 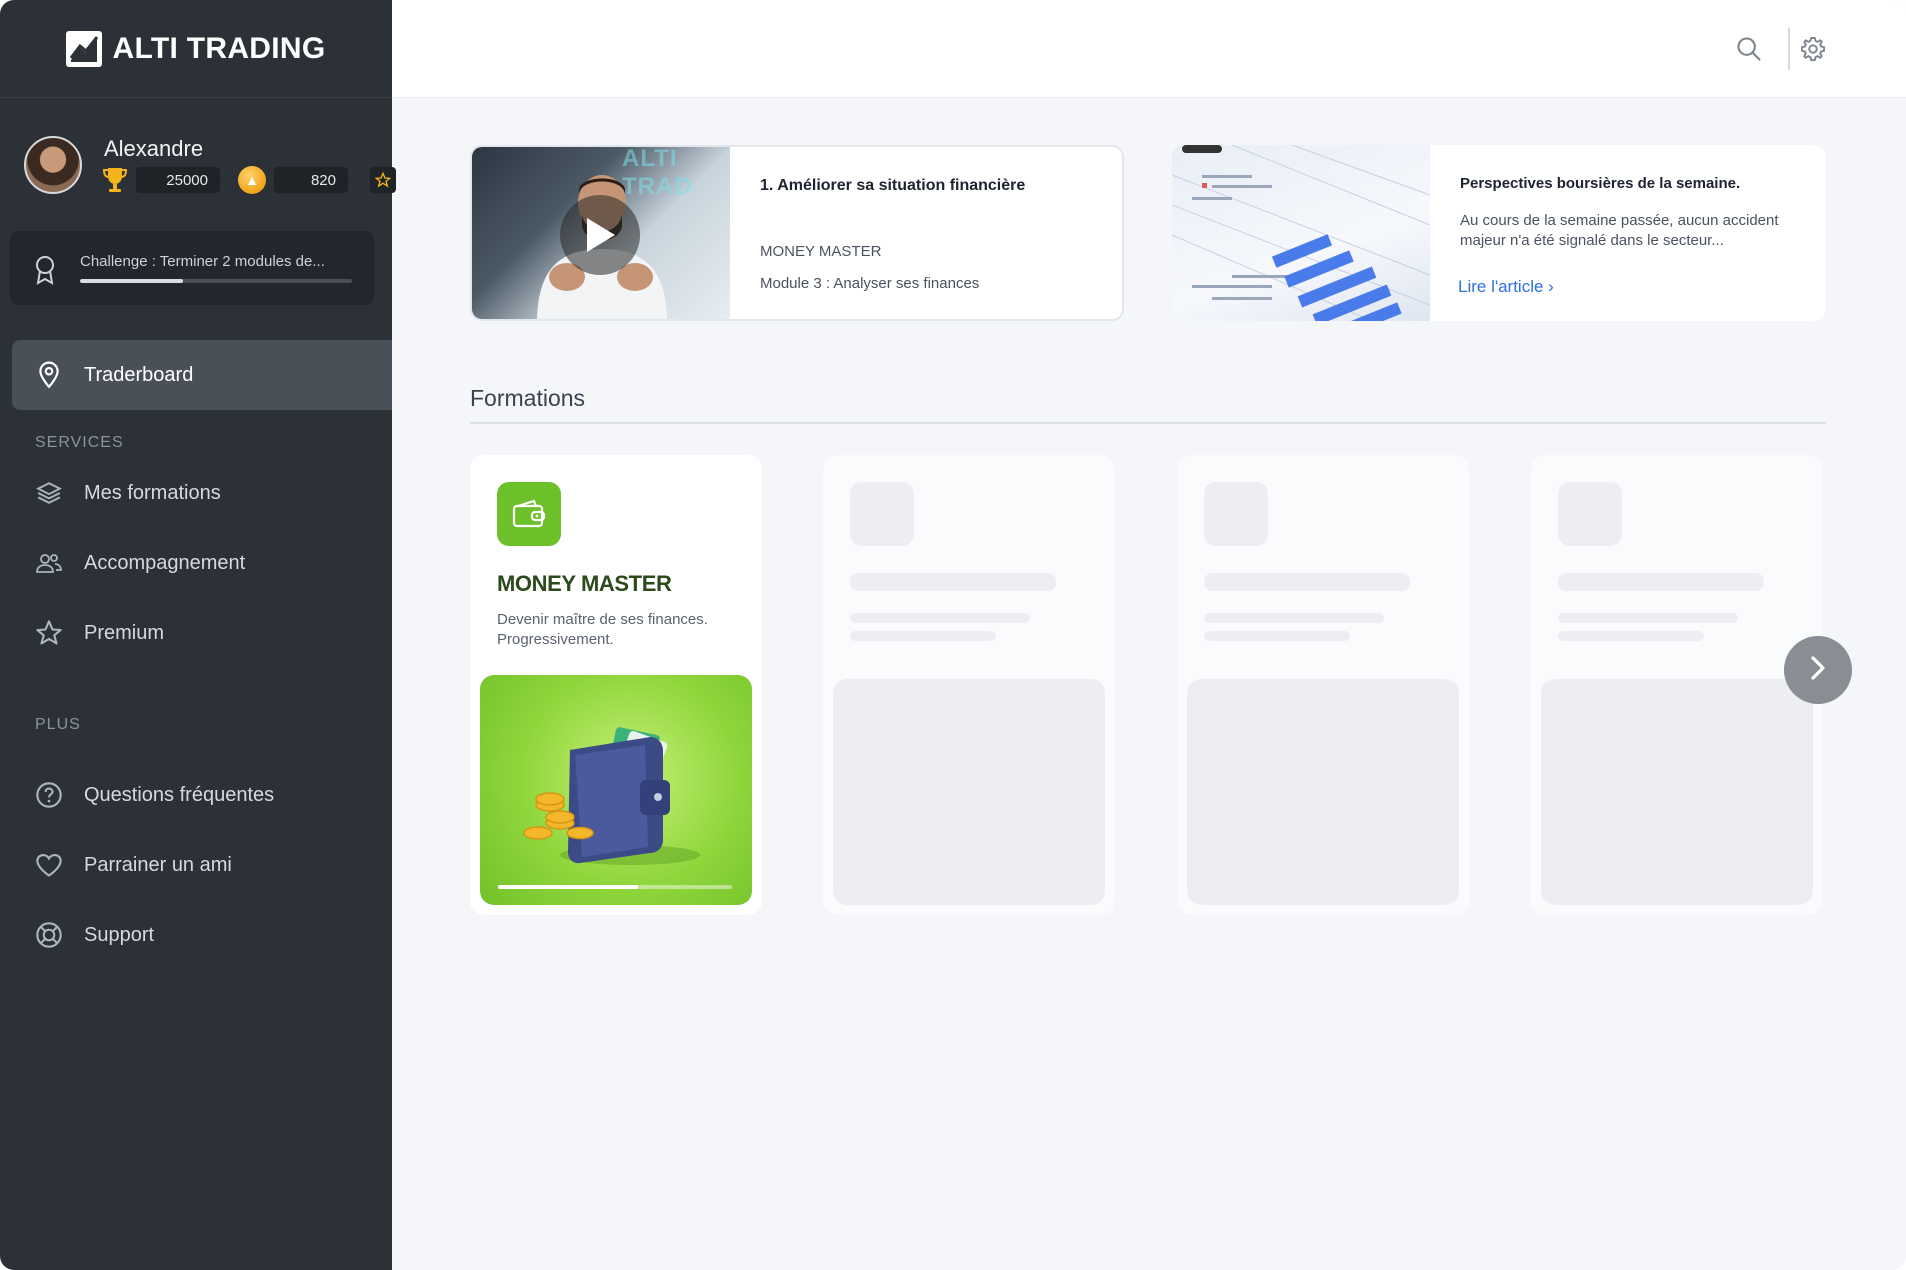 I want to click on course-illustration, so click(x=616, y=790).